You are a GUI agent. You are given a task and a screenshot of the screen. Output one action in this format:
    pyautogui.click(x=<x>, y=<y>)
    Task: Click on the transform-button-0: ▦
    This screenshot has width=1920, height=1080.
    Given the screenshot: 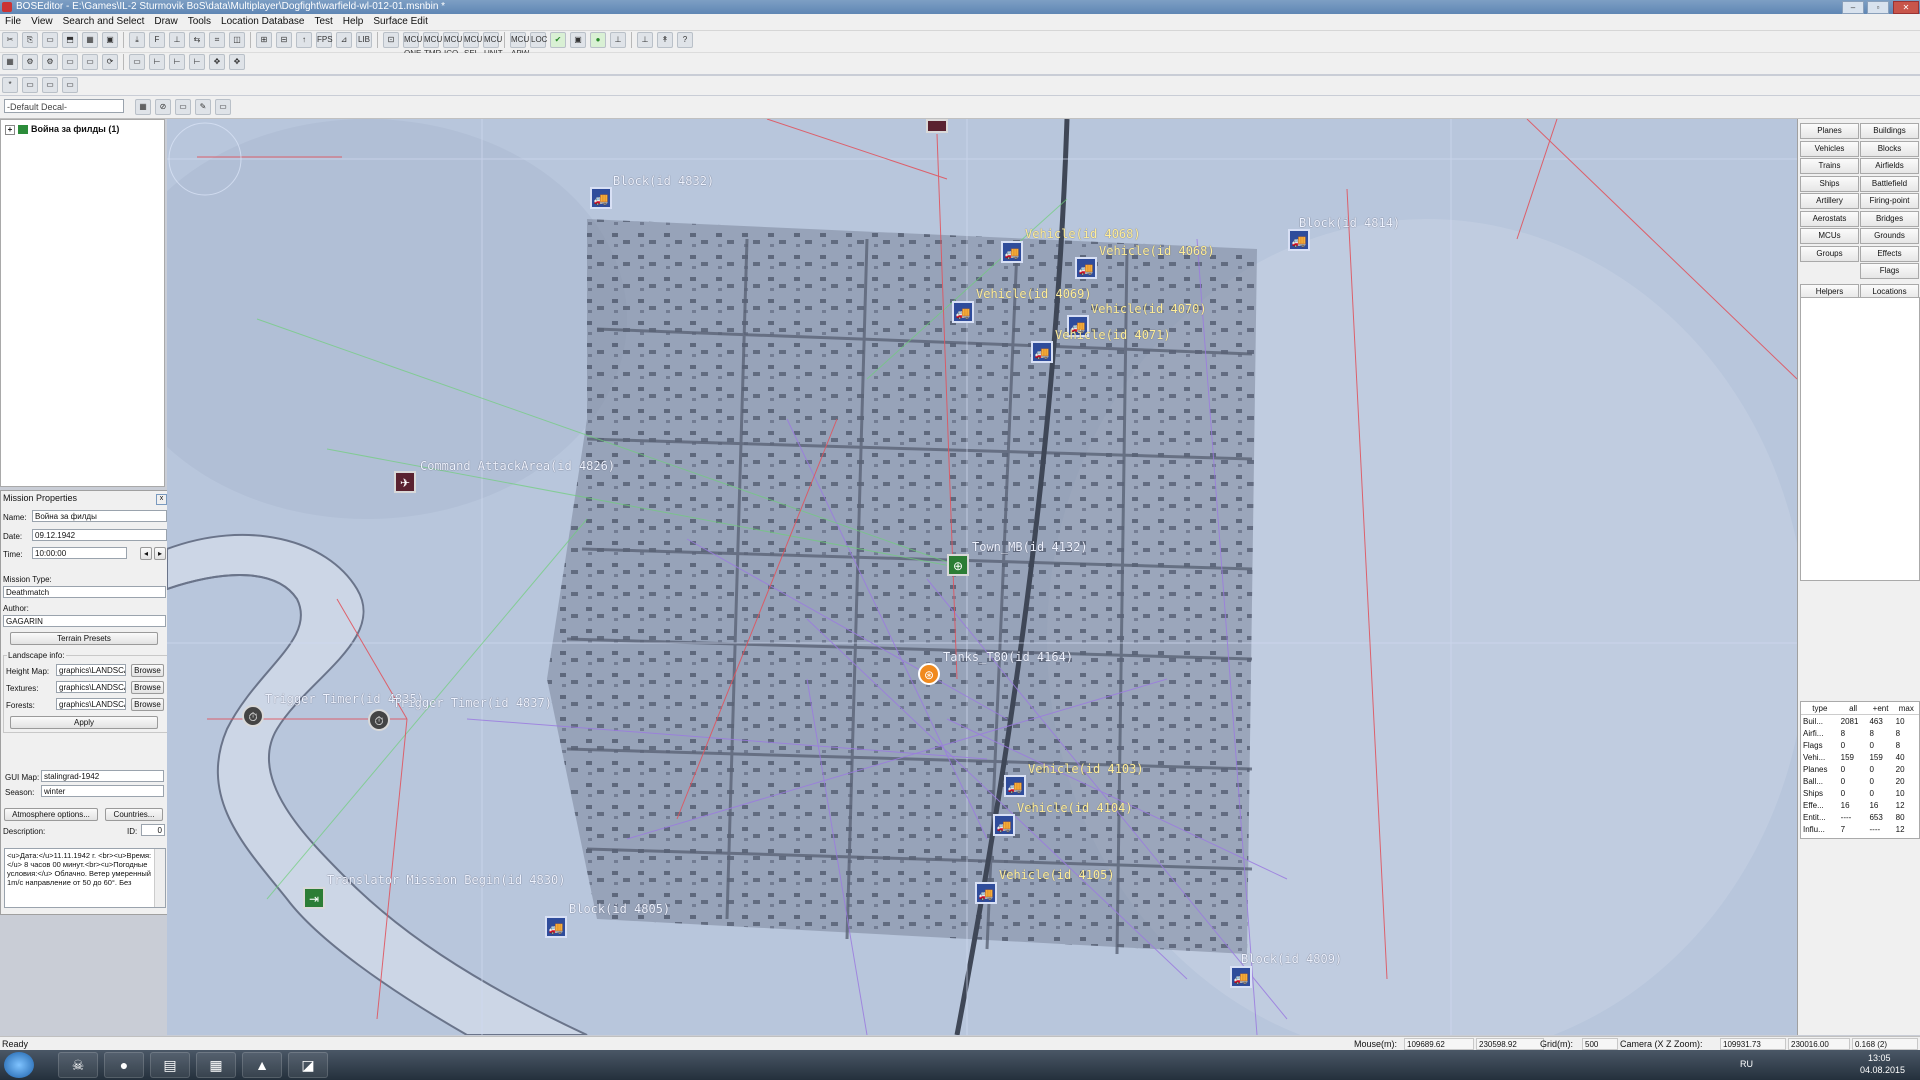 What is the action you would take?
    pyautogui.click(x=10, y=62)
    